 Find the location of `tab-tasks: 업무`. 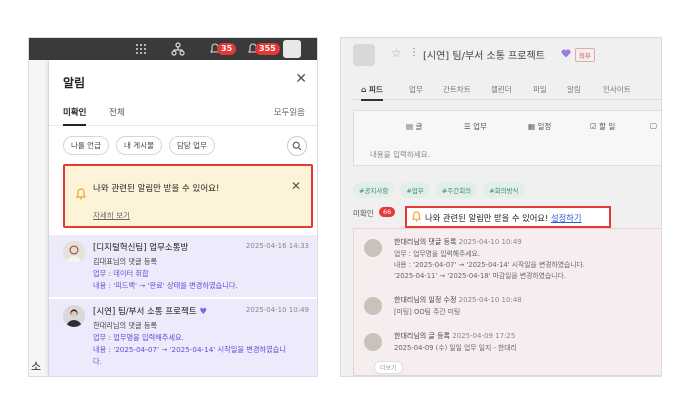

tab-tasks: 업무 is located at coordinates (416, 89).